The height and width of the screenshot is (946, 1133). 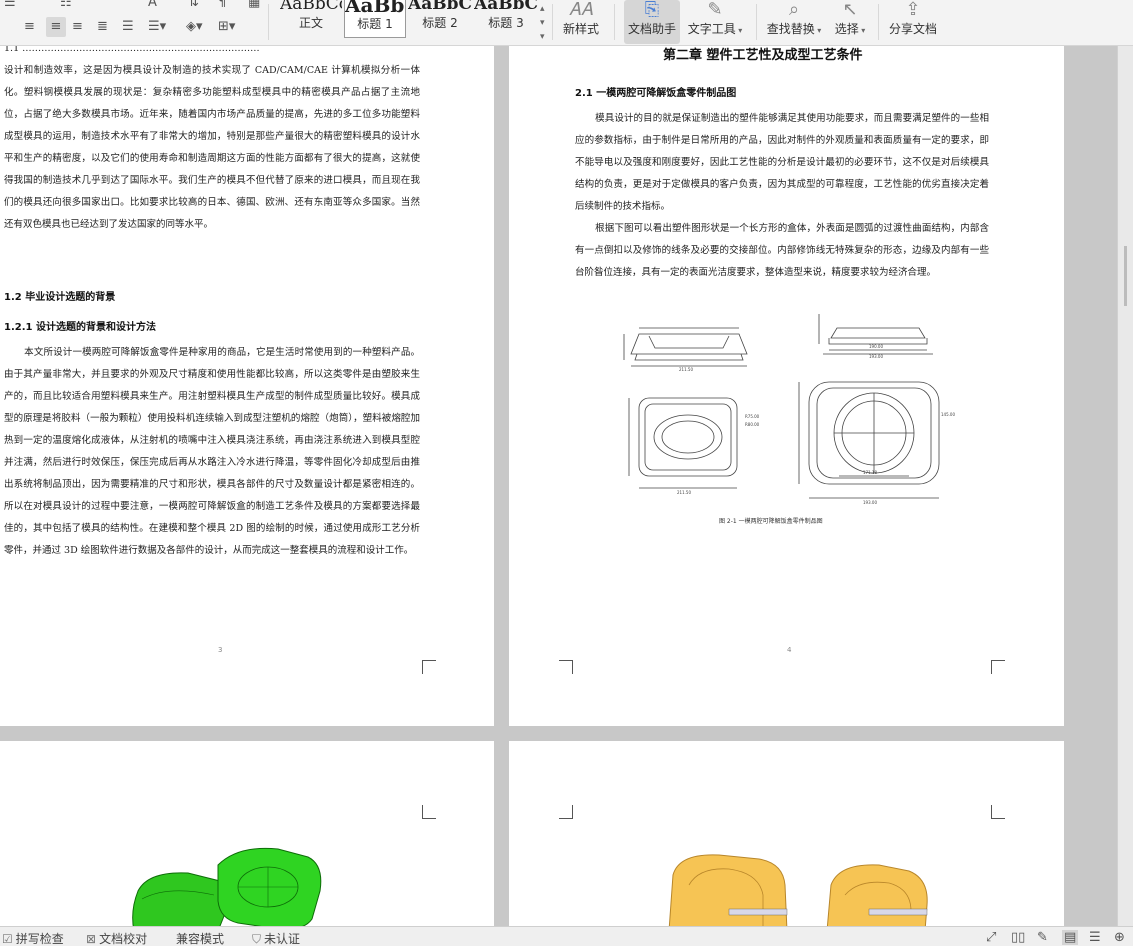 What do you see at coordinates (194, 27) in the screenshot?
I see `shading-fill-icon: ◈▾` at bounding box center [194, 27].